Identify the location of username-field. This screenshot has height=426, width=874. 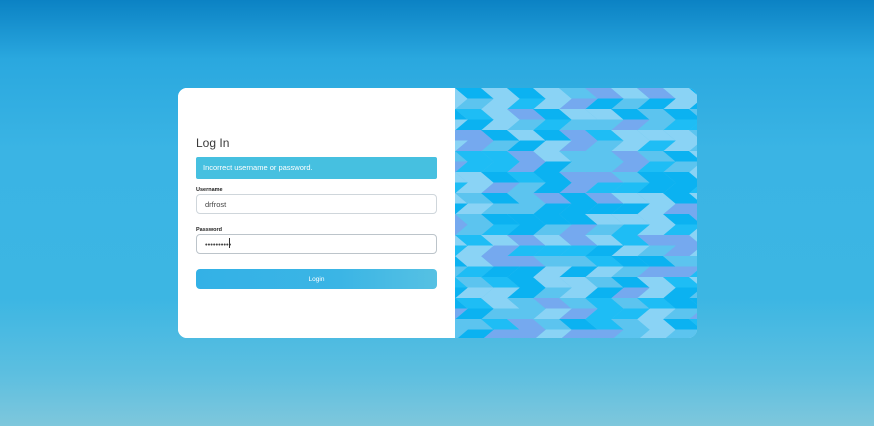
(316, 204).